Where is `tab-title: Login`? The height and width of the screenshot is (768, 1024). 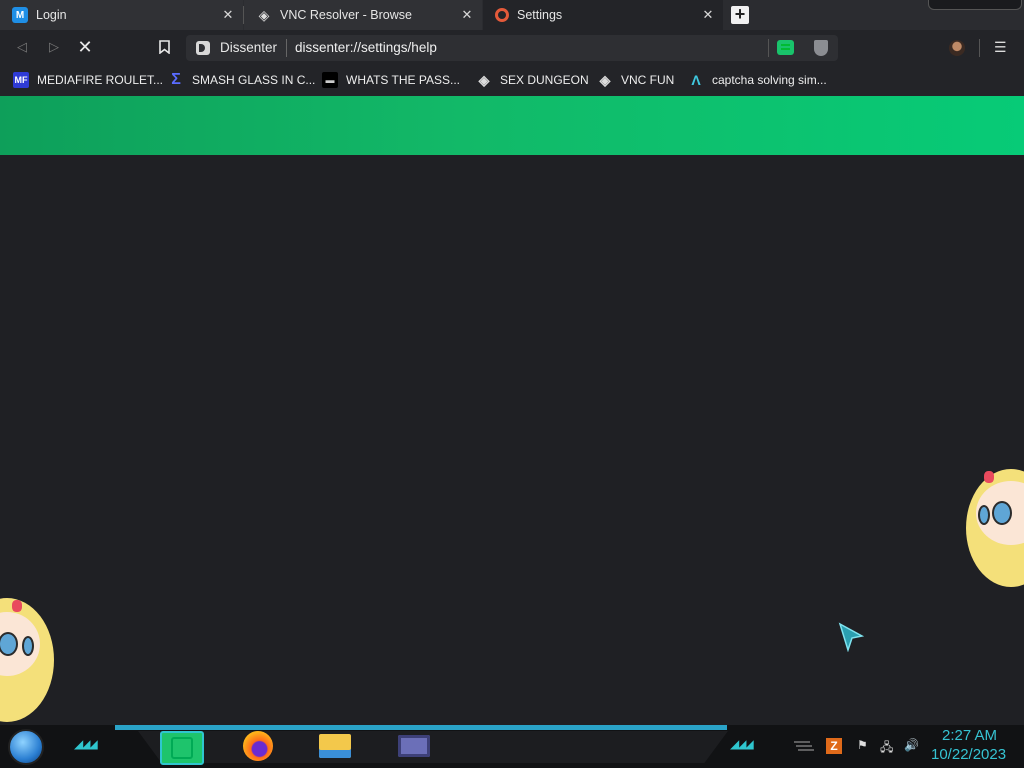
tab-title: Login is located at coordinates (51, 15).